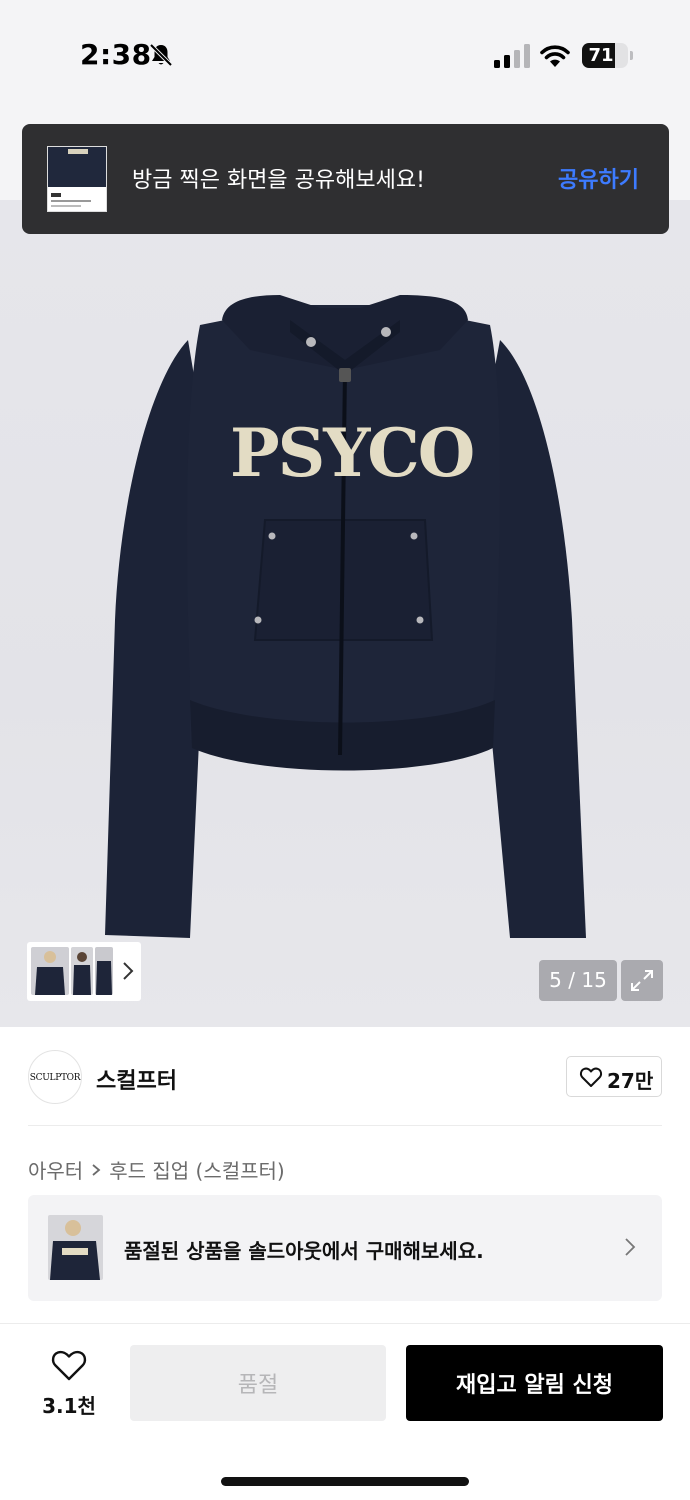 The image size is (690, 1500). What do you see at coordinates (304, 1251) in the screenshot?
I see `soldout-banner-text: 품절된 상품을 솔드아웃에서 구매해보세요.` at bounding box center [304, 1251].